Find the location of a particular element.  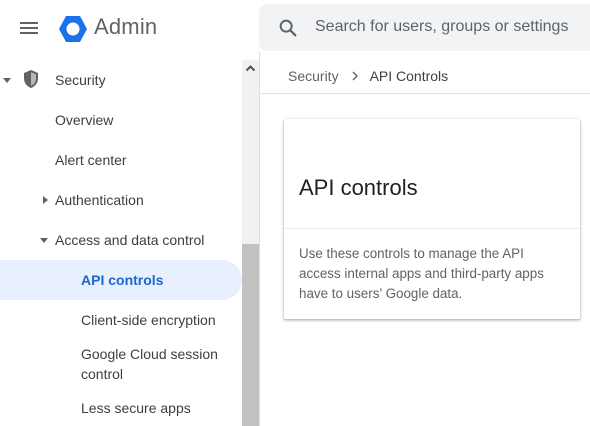

chevron-up-icon is located at coordinates (250, 68).